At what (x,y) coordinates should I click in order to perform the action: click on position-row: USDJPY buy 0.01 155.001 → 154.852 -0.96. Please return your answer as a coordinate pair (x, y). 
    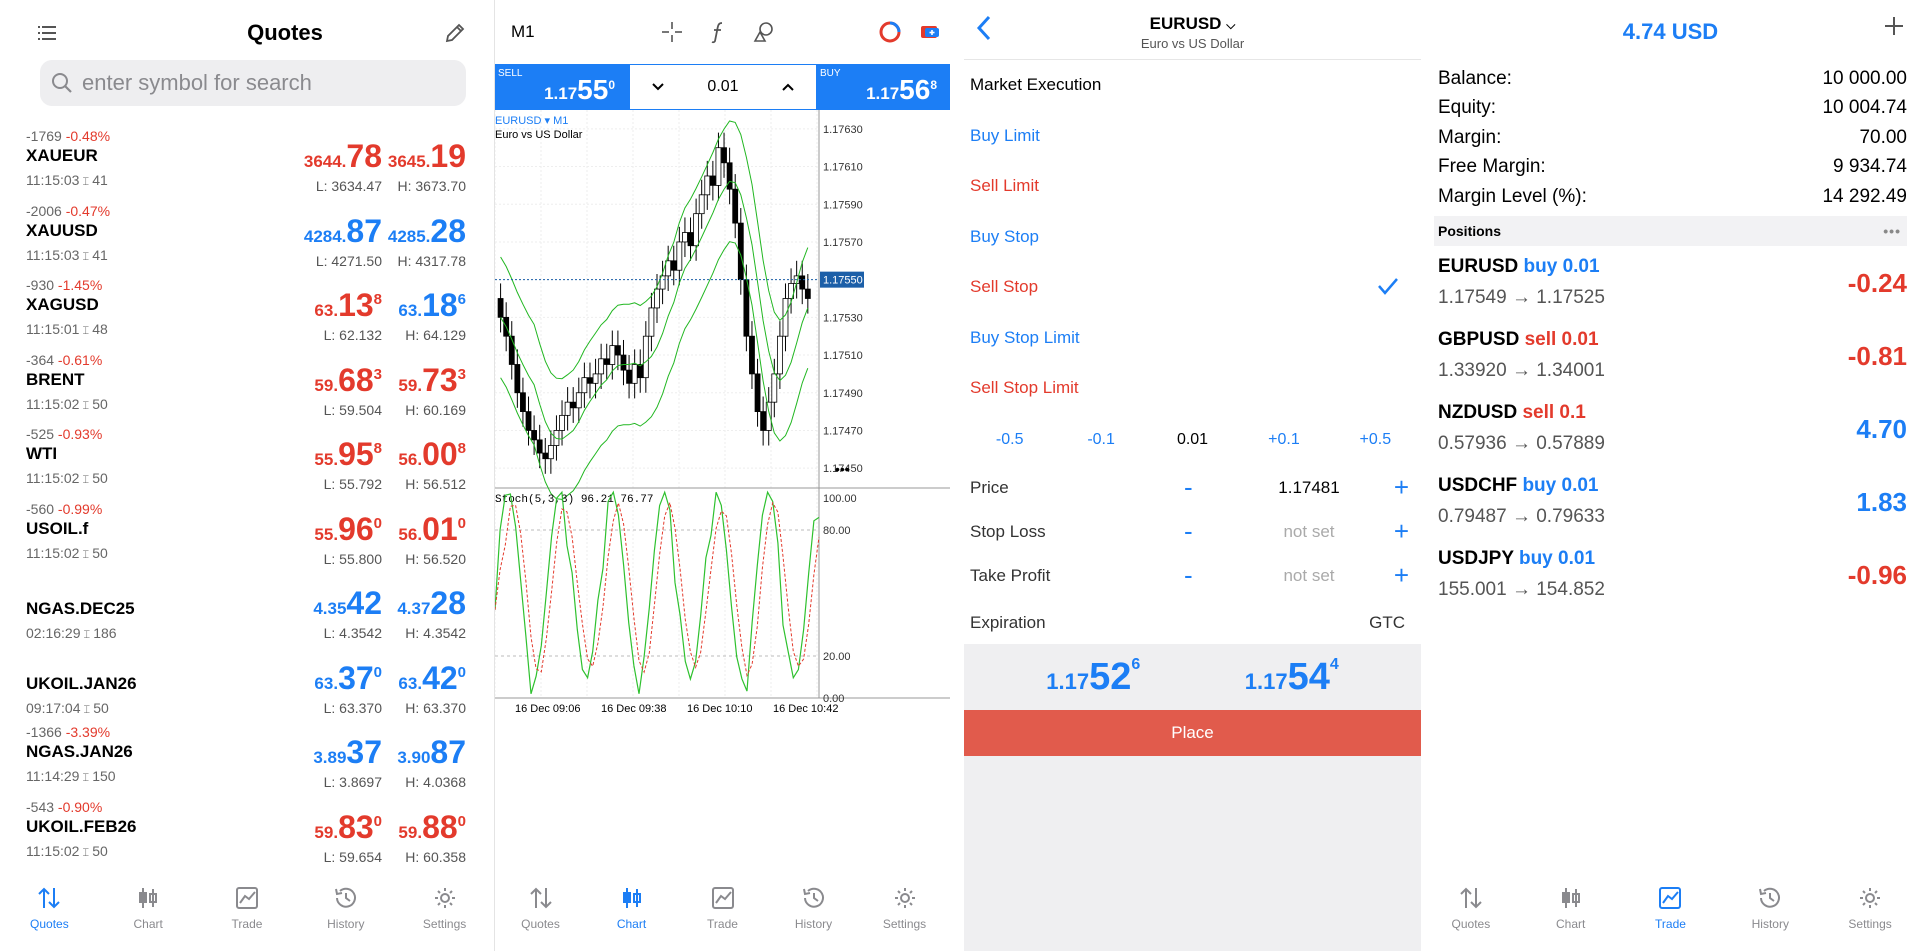
    Looking at the image, I should click on (1670, 574).